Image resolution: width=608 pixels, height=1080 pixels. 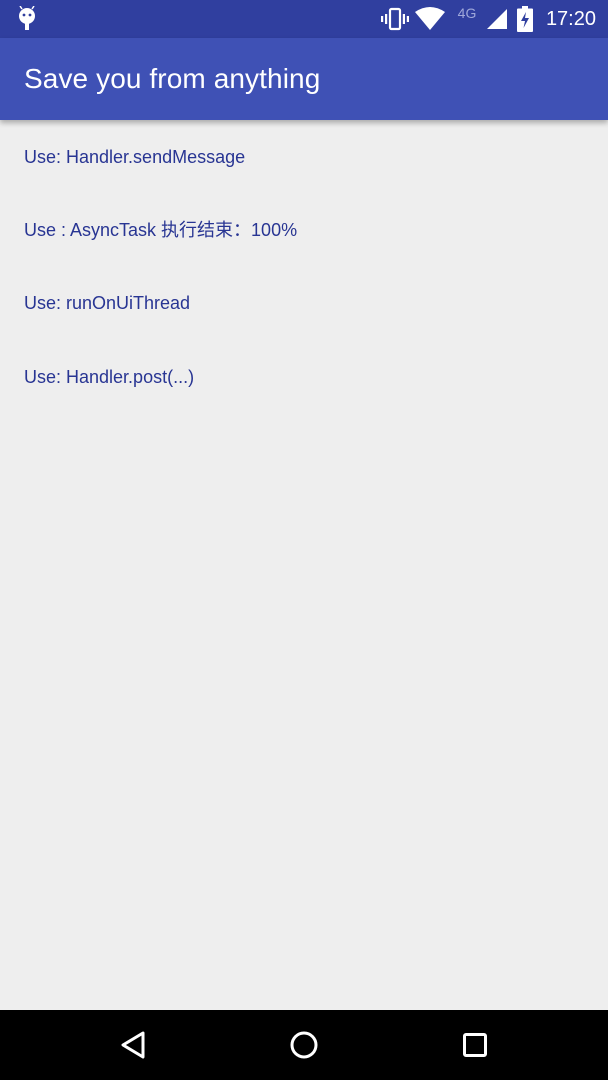 I want to click on home-button, so click(x=304, y=1045).